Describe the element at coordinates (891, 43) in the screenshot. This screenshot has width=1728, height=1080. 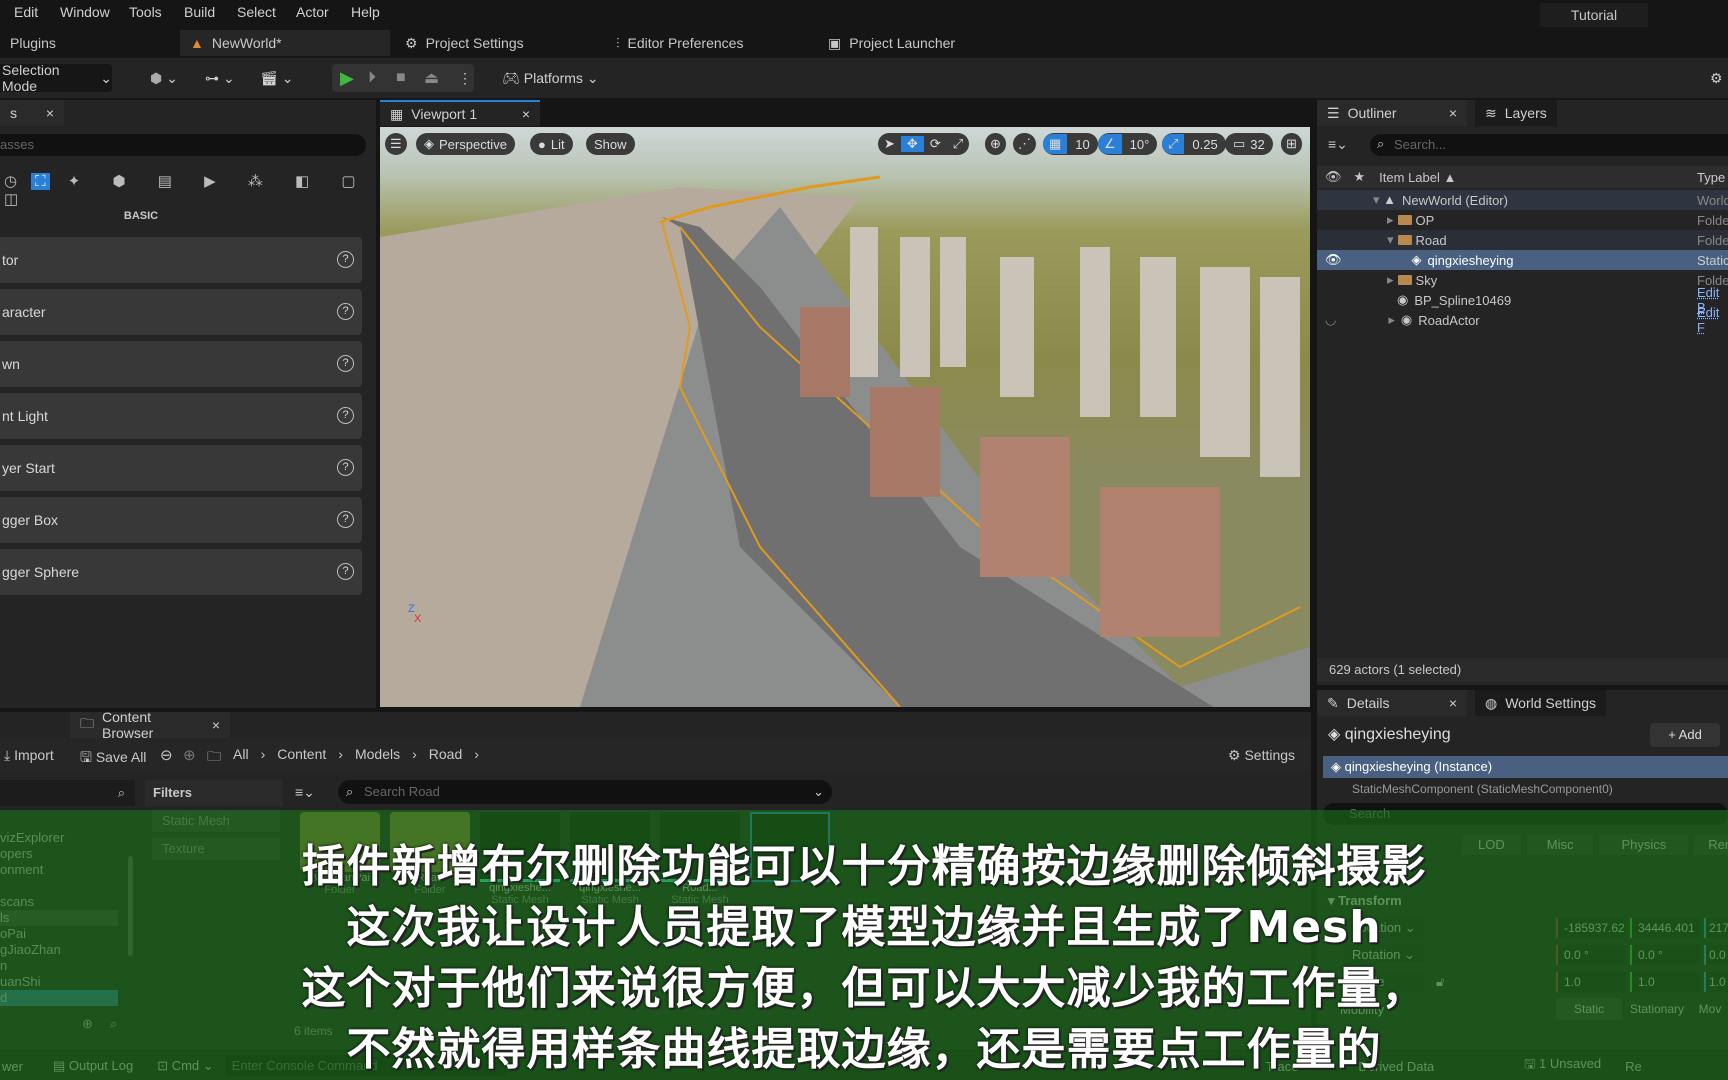
I see `tab-project-launcher: ▣ Project Launcher` at that location.